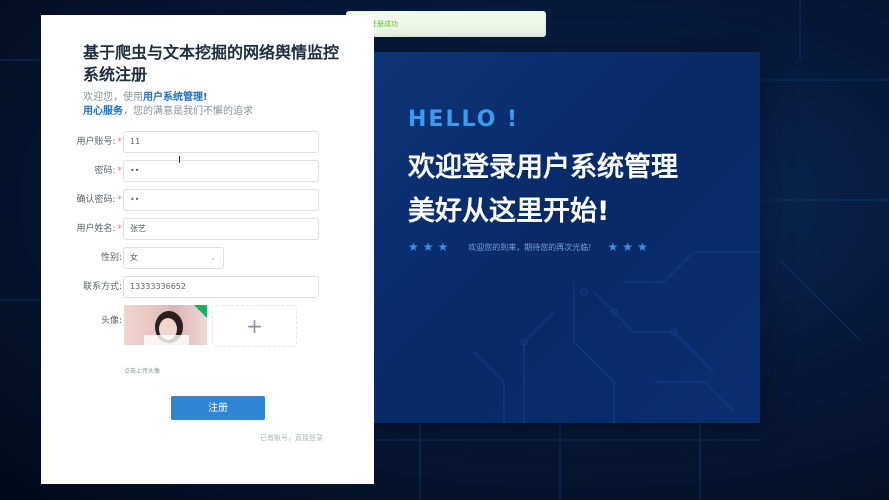  What do you see at coordinates (142, 371) in the screenshot?
I see `upload-hint: 点击上传头像` at bounding box center [142, 371].